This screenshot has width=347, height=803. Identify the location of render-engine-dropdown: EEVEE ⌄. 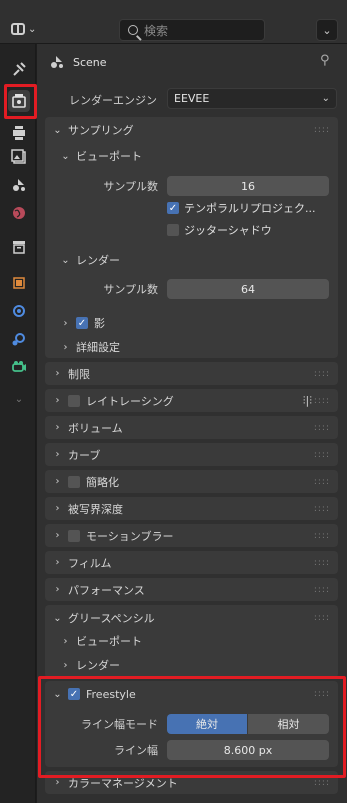
(252, 98).